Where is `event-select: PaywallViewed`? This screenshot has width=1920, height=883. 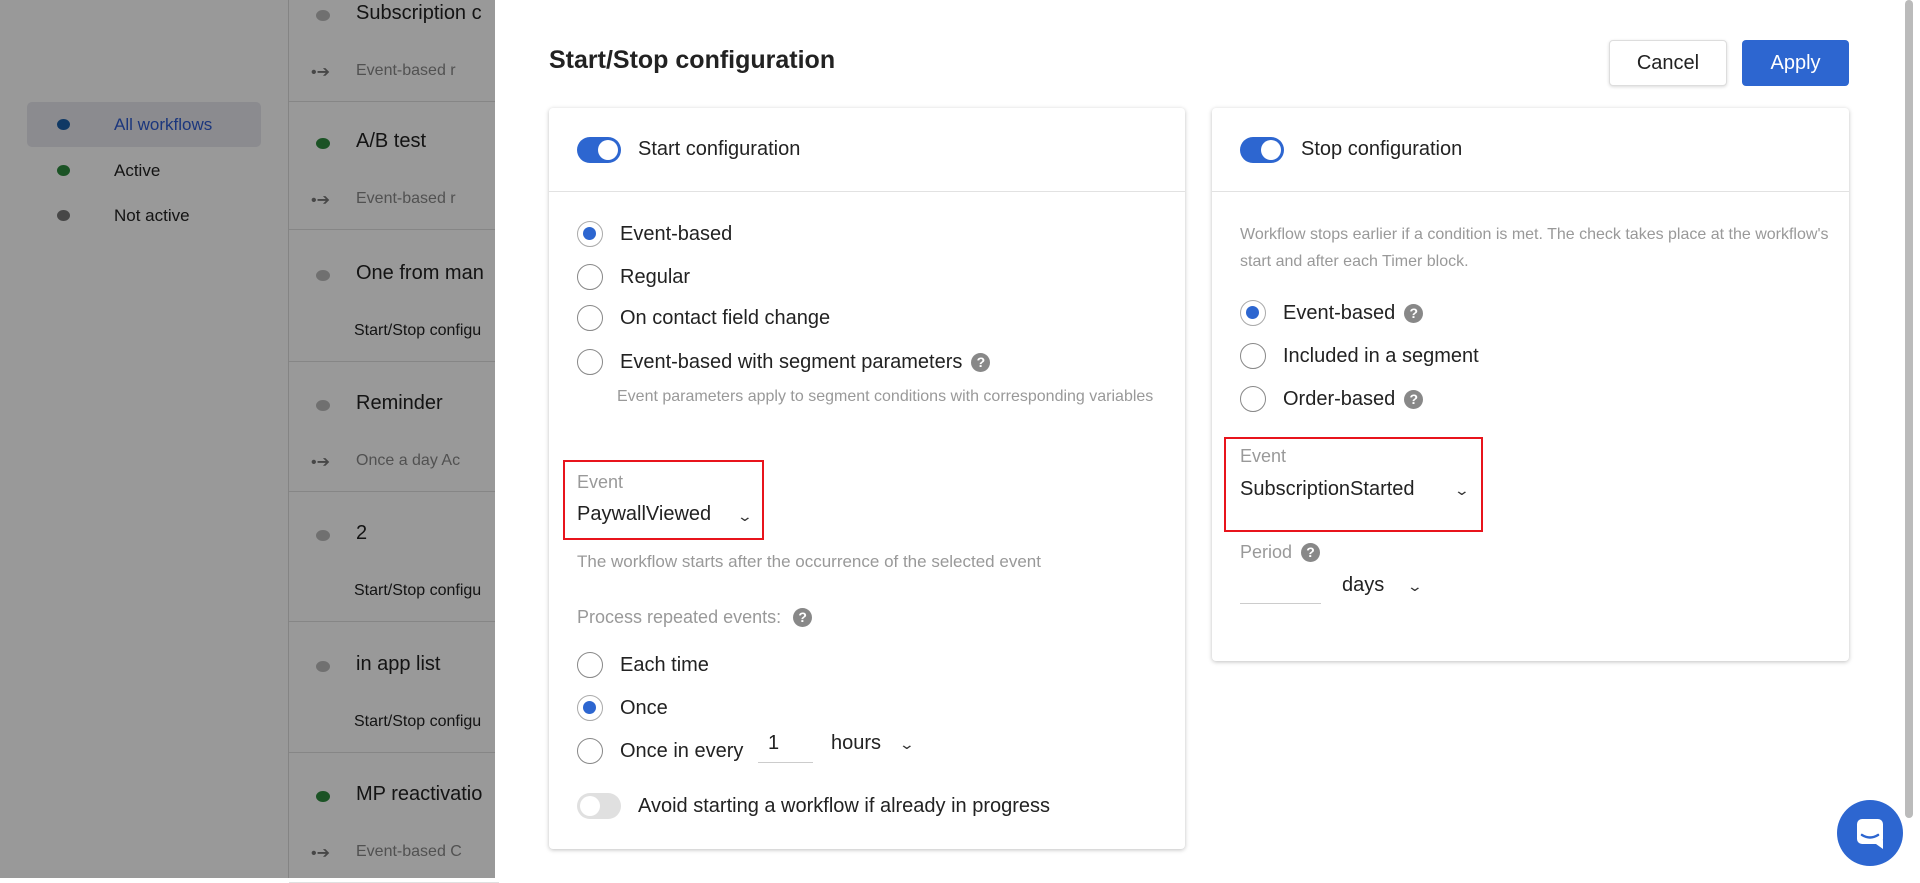
event-select: PaywallViewed is located at coordinates (644, 514).